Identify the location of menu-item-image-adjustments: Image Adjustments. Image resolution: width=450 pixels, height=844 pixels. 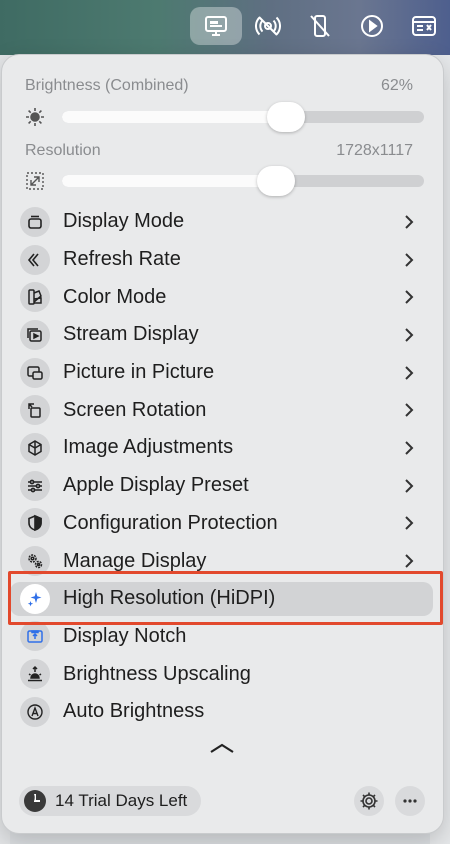
(223, 448).